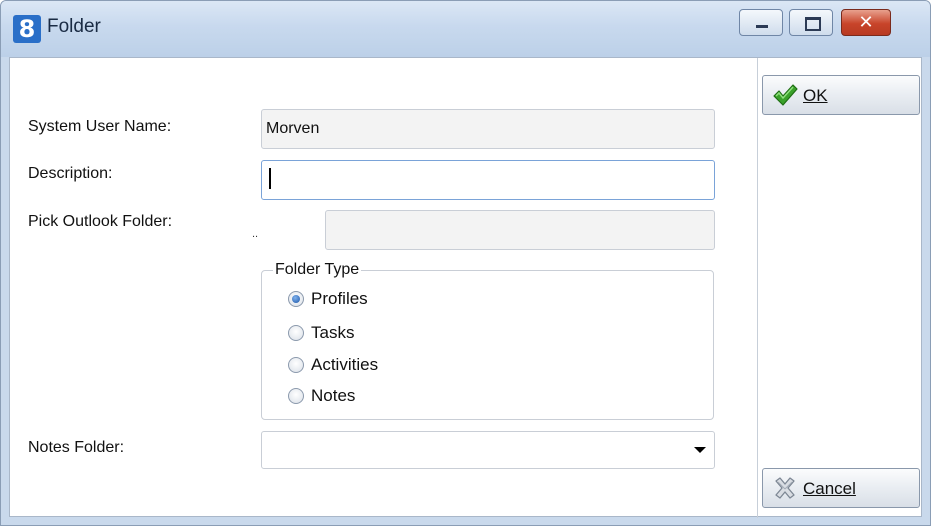 This screenshot has width=931, height=526. I want to click on cancel-button-label: Cancel, so click(829, 488).